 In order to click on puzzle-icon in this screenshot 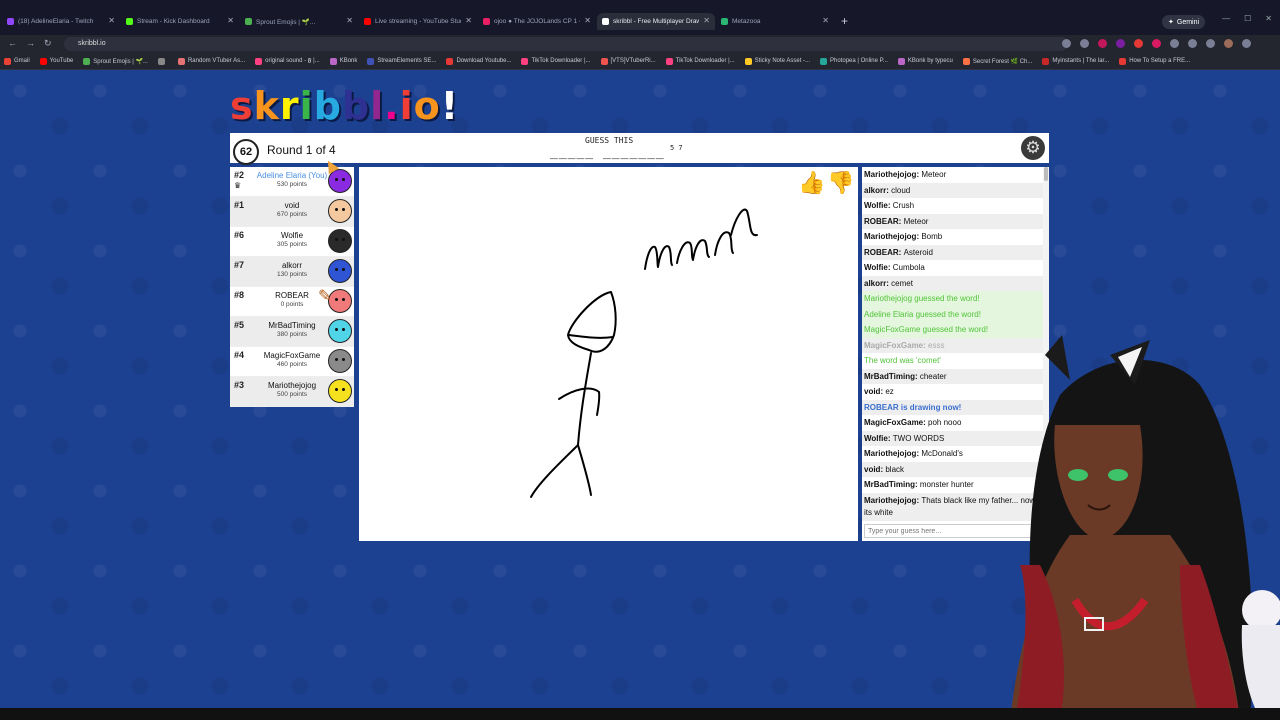, I will do `click(1174, 43)`.